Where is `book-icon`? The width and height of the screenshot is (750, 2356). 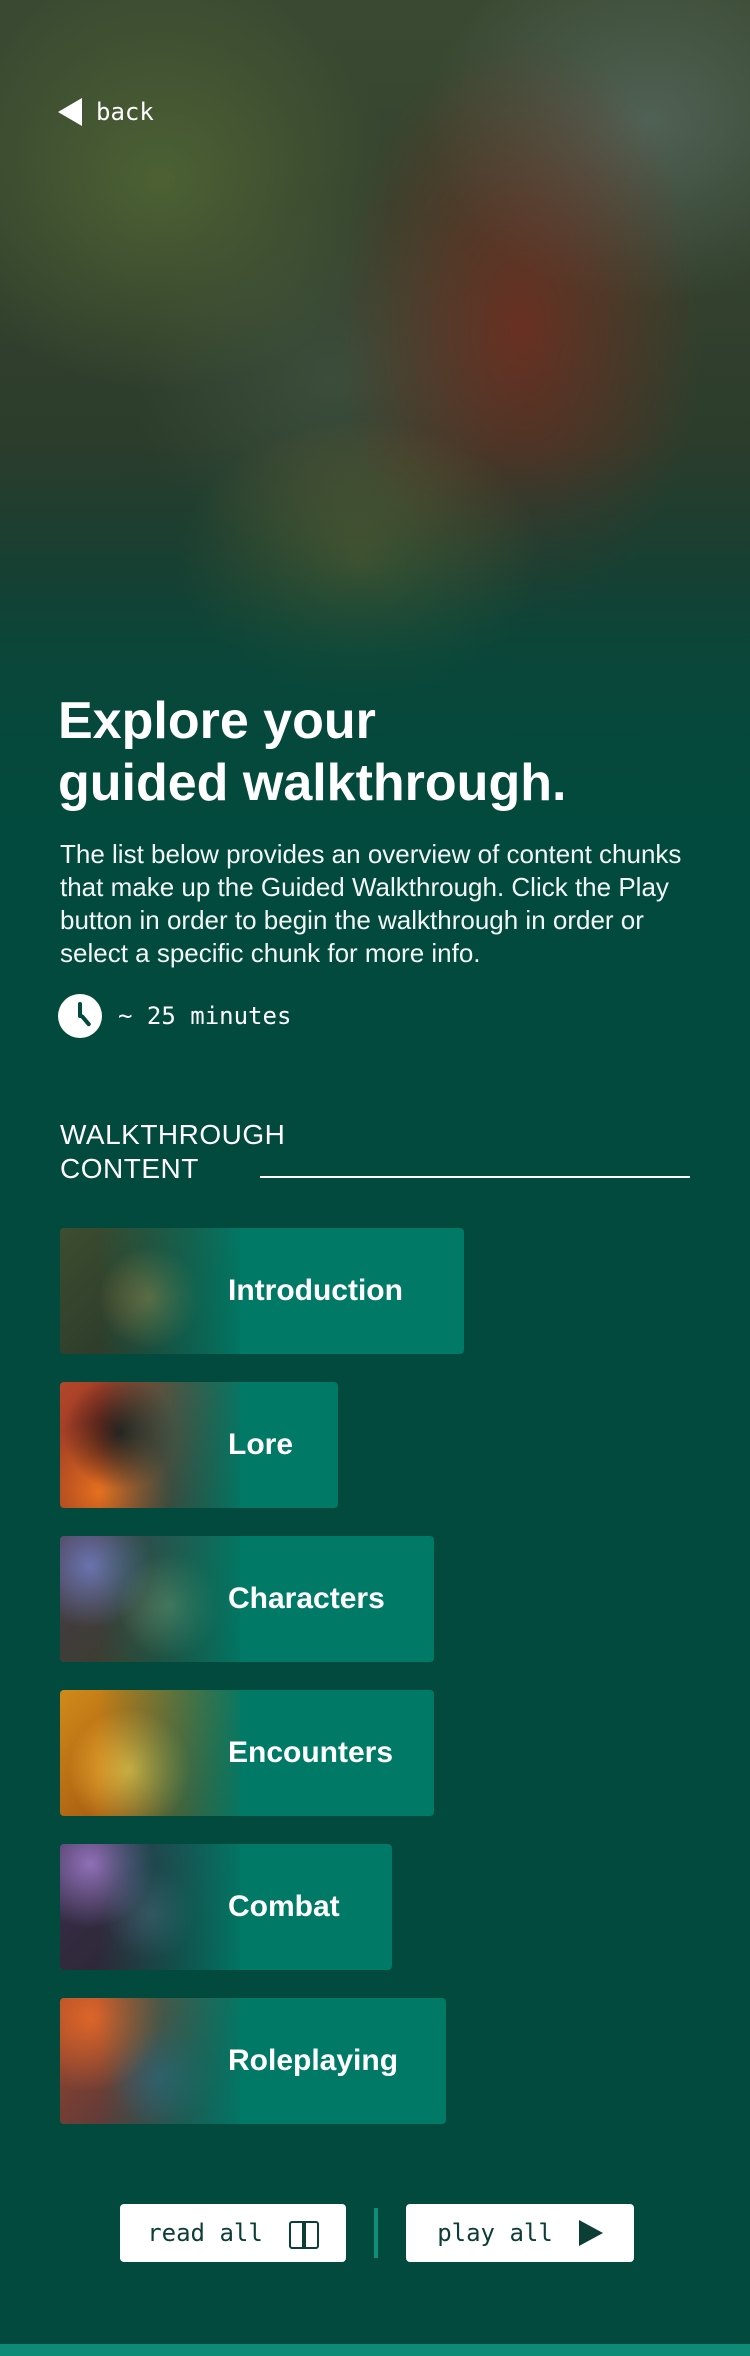
book-icon is located at coordinates (303, 2235).